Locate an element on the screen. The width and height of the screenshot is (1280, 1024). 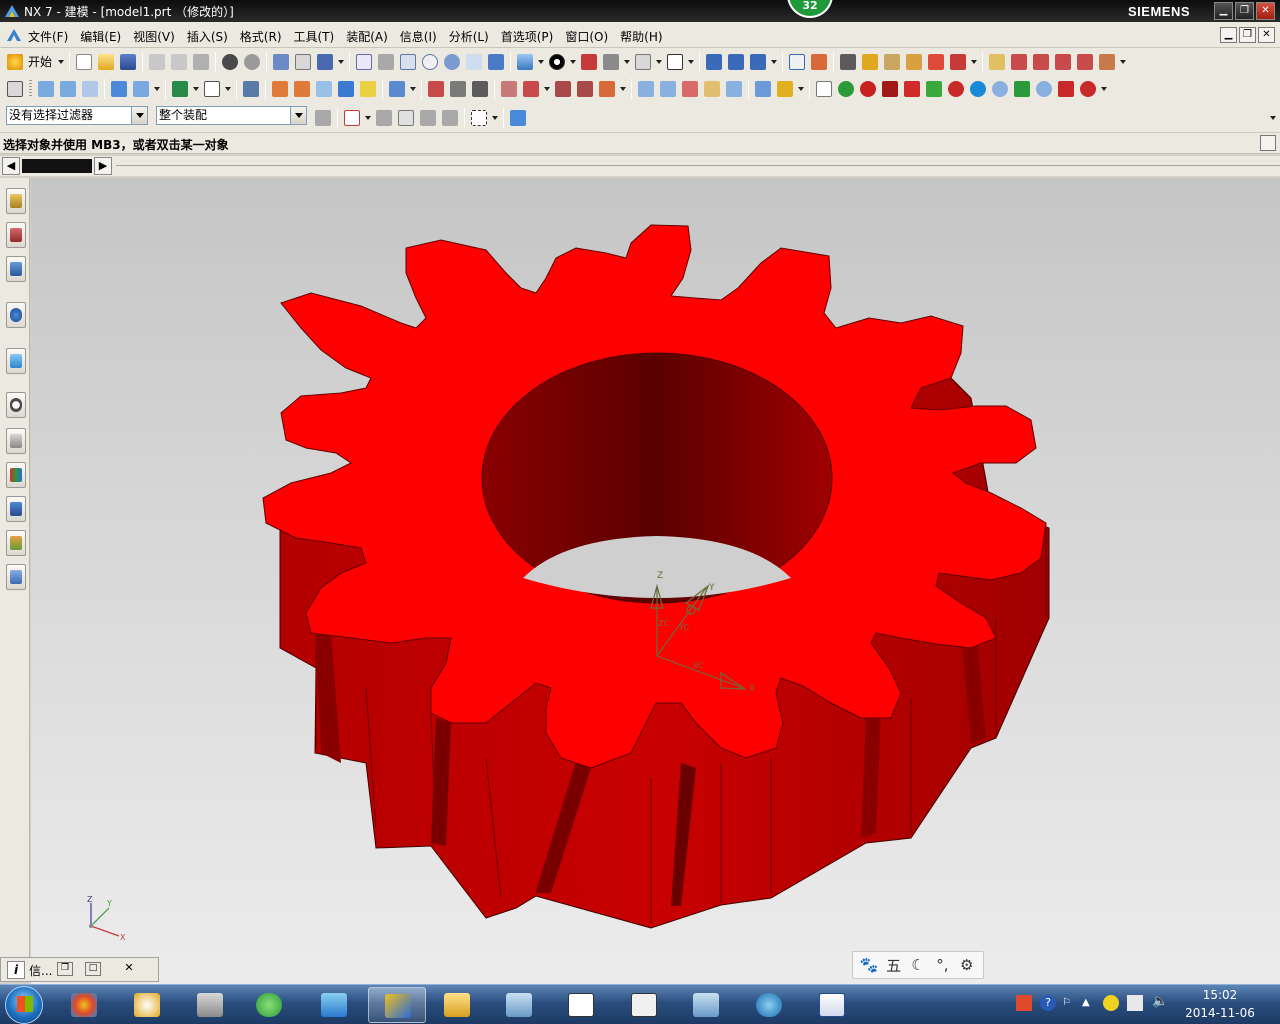
paste-icon is located at coordinates (201, 61).